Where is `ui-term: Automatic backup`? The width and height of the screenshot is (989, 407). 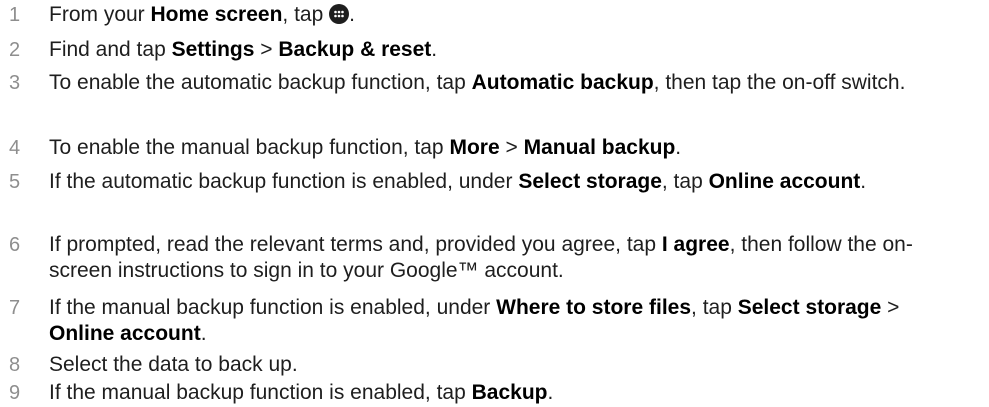 ui-term: Automatic backup is located at coordinates (562, 82).